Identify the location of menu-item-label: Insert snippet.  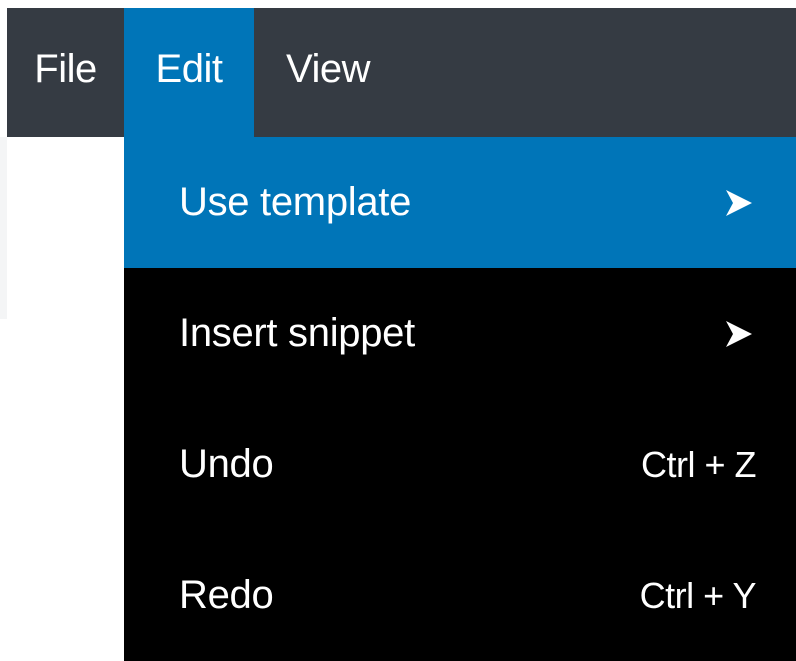
(297, 333).